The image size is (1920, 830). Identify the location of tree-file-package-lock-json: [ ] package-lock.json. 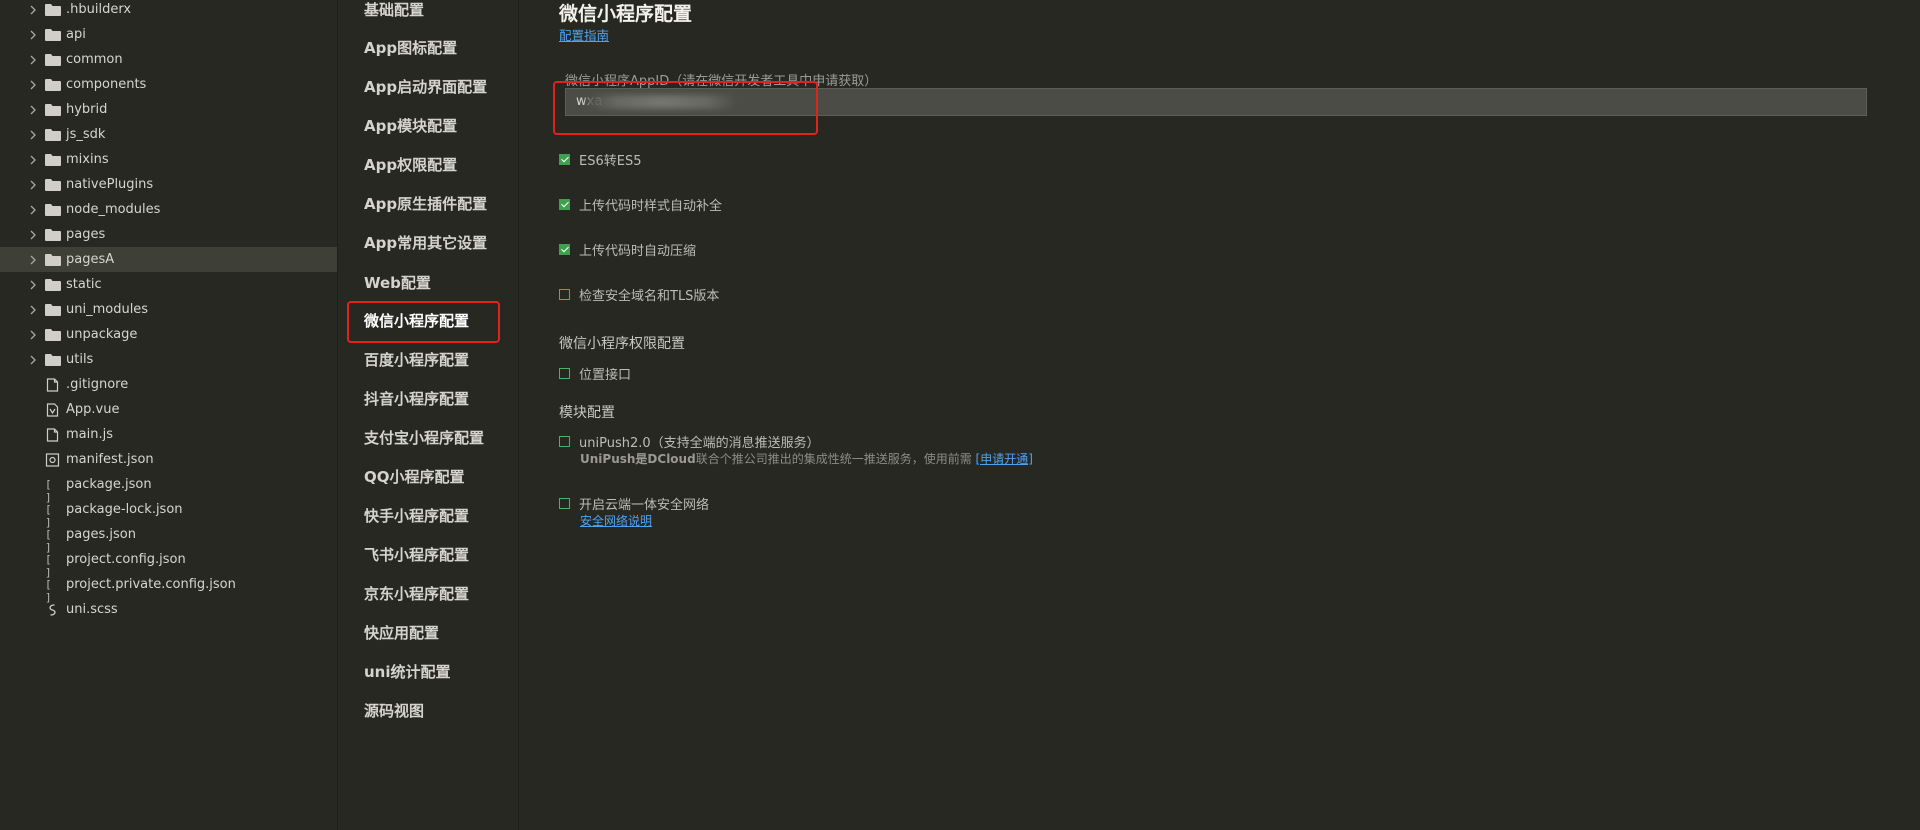
(168, 513).